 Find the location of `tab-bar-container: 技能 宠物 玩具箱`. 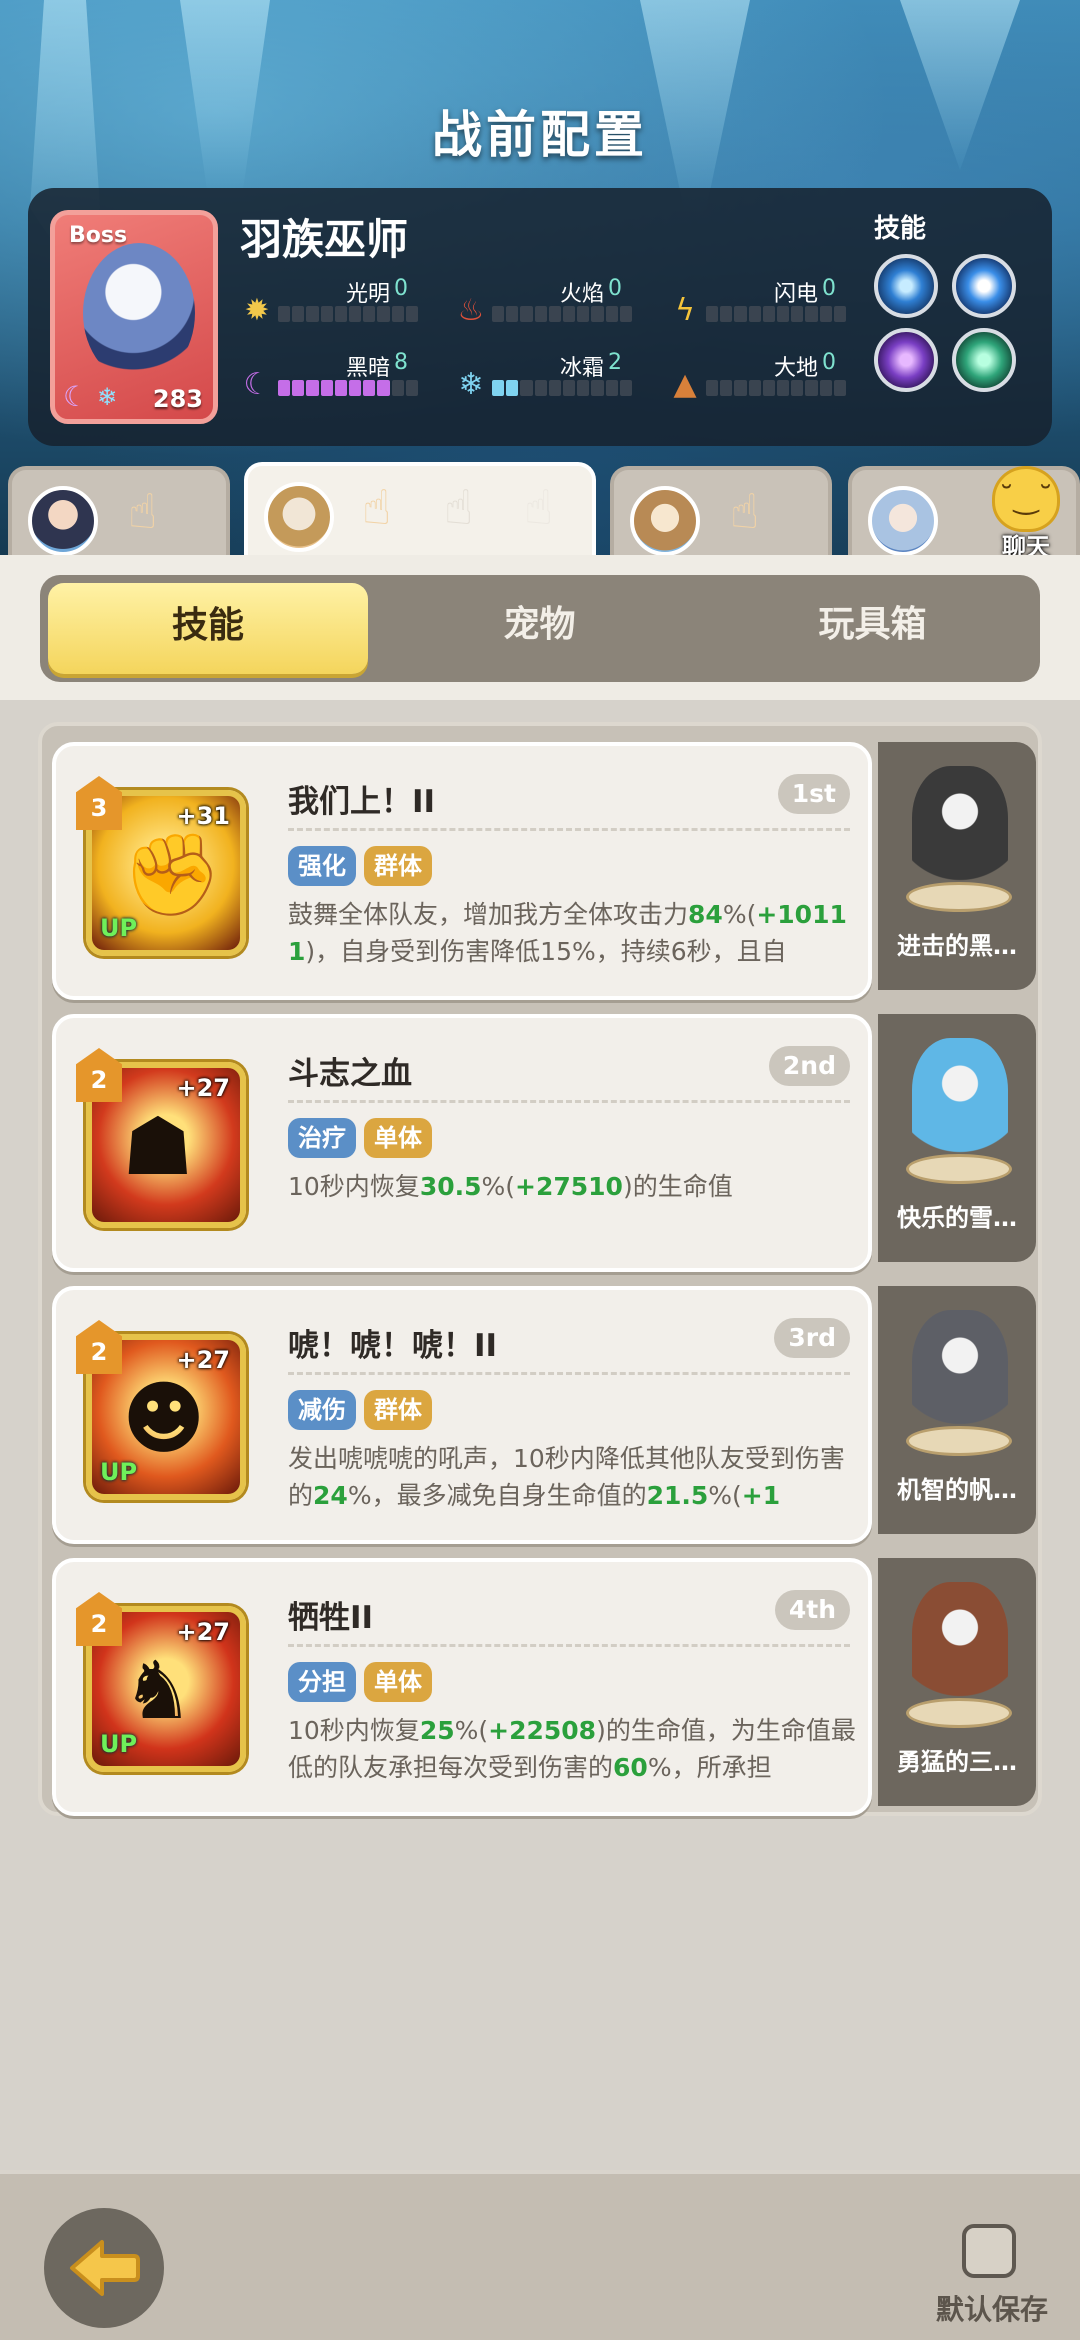

tab-bar-container: 技能 宠物 玩具箱 is located at coordinates (540, 627).